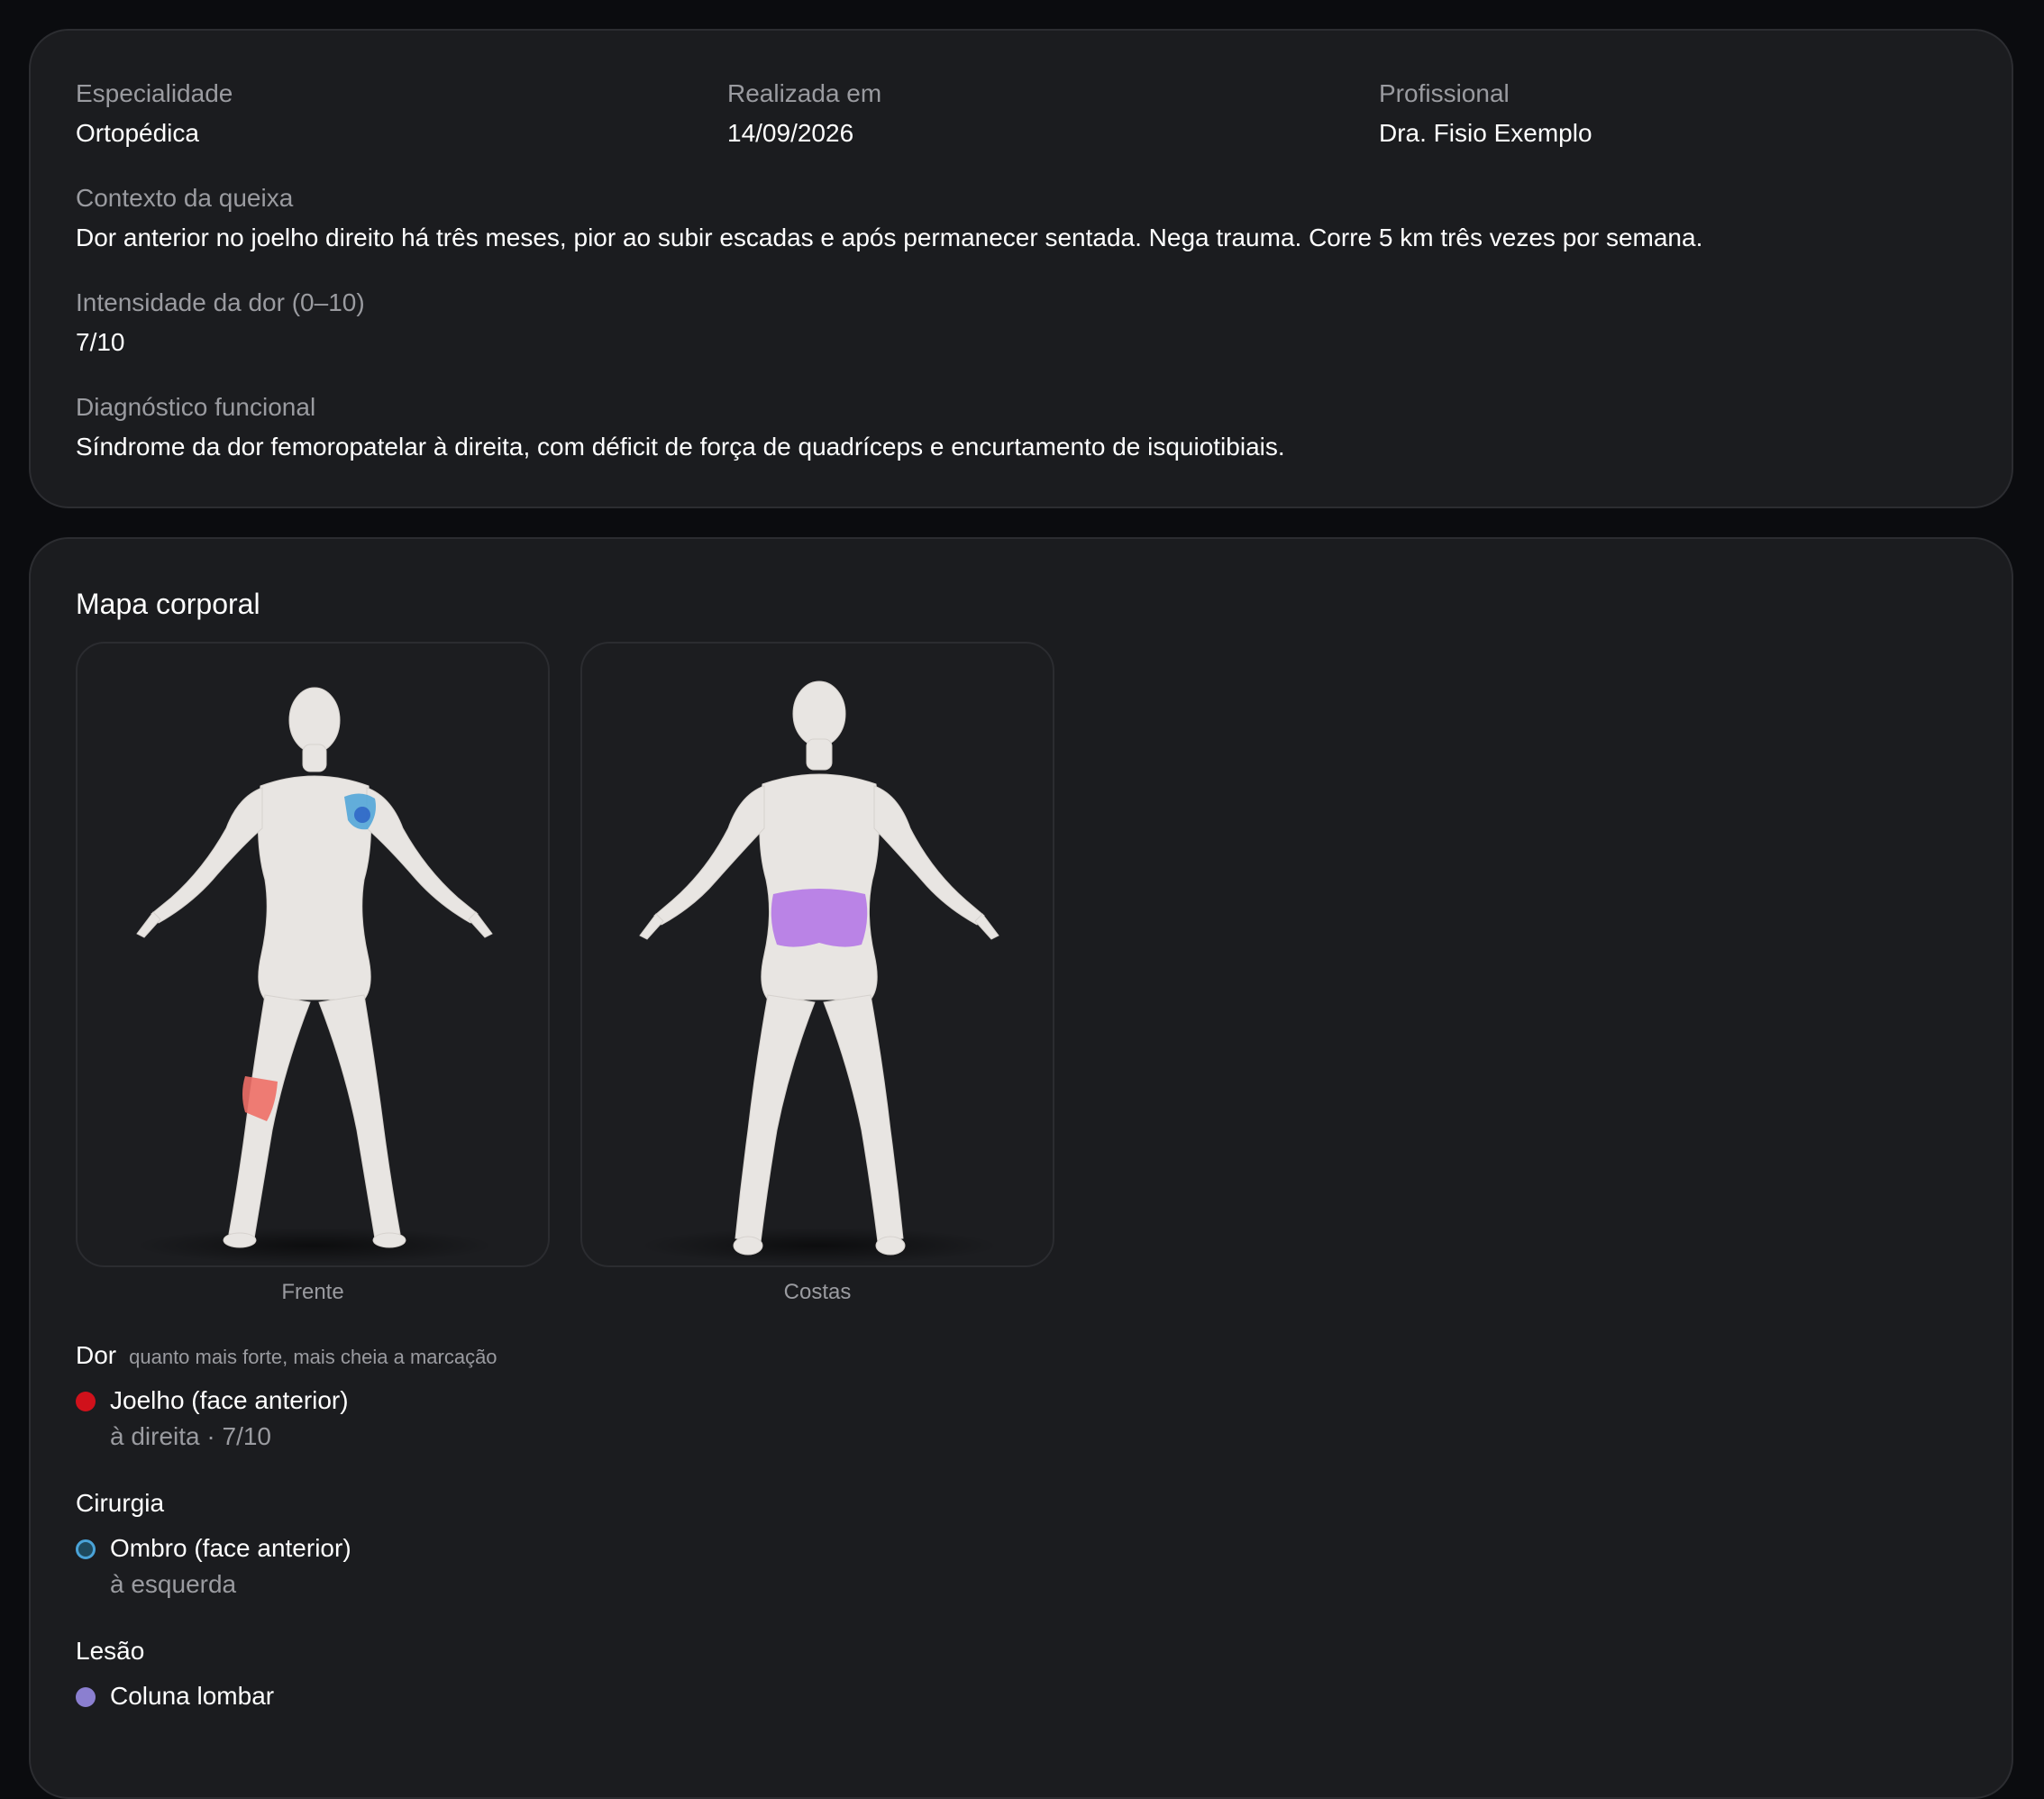  Describe the element at coordinates (192, 1696) in the screenshot. I see `injury-item-name: Coluna lombar` at that location.